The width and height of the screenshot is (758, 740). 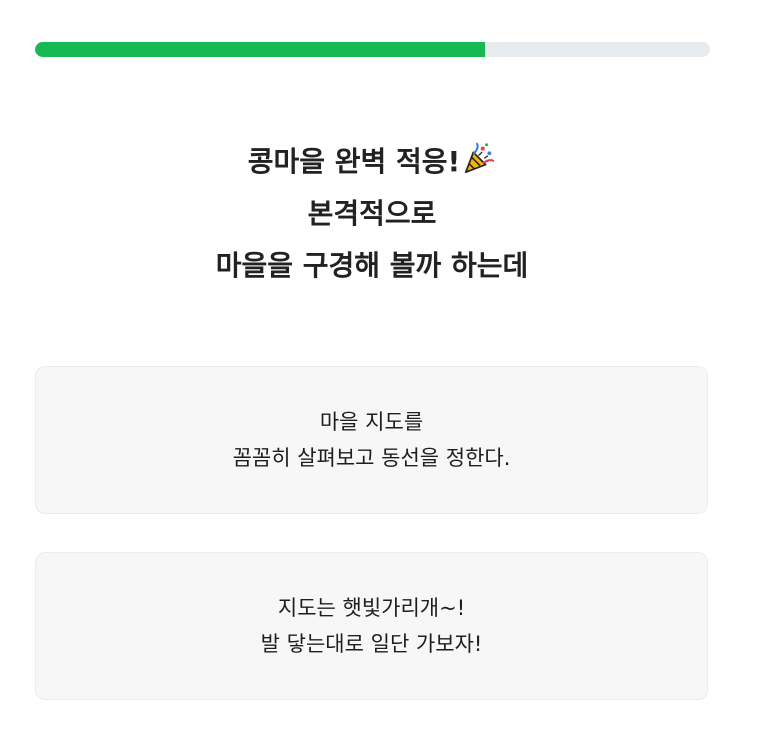 What do you see at coordinates (371, 458) in the screenshot?
I see `answer-option-1-line-2: 꼼꼼히 살펴보고 동선을 정한다.` at bounding box center [371, 458].